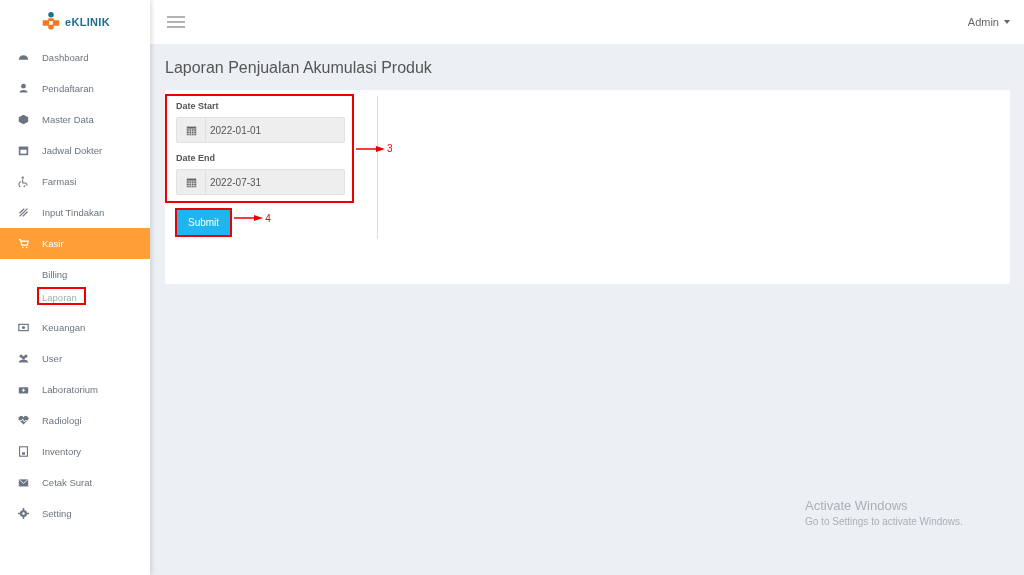 The image size is (1024, 575). I want to click on sidebar-item: Cetak Surat, so click(75, 482).